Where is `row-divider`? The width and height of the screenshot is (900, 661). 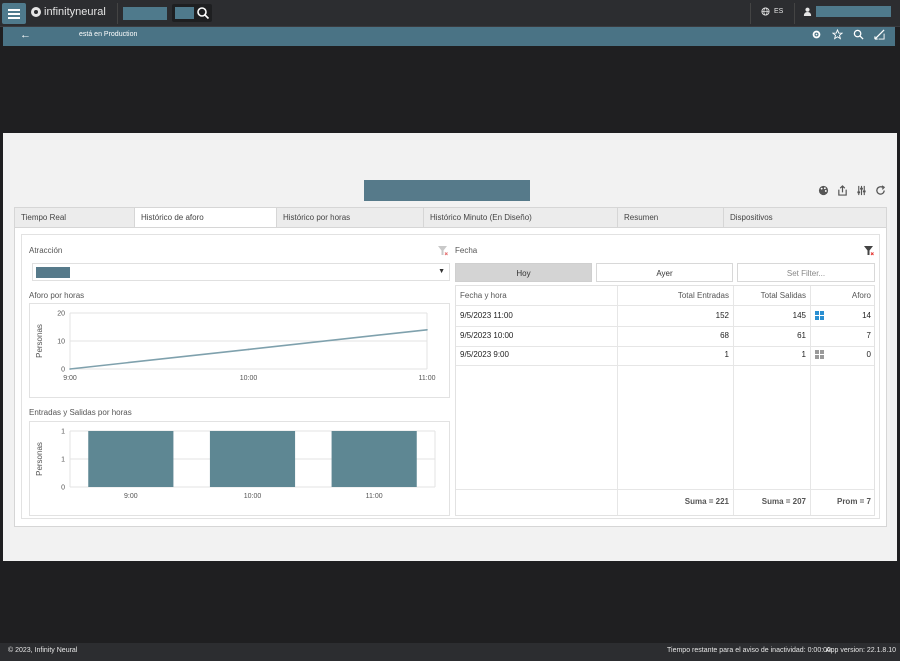 row-divider is located at coordinates (665, 365).